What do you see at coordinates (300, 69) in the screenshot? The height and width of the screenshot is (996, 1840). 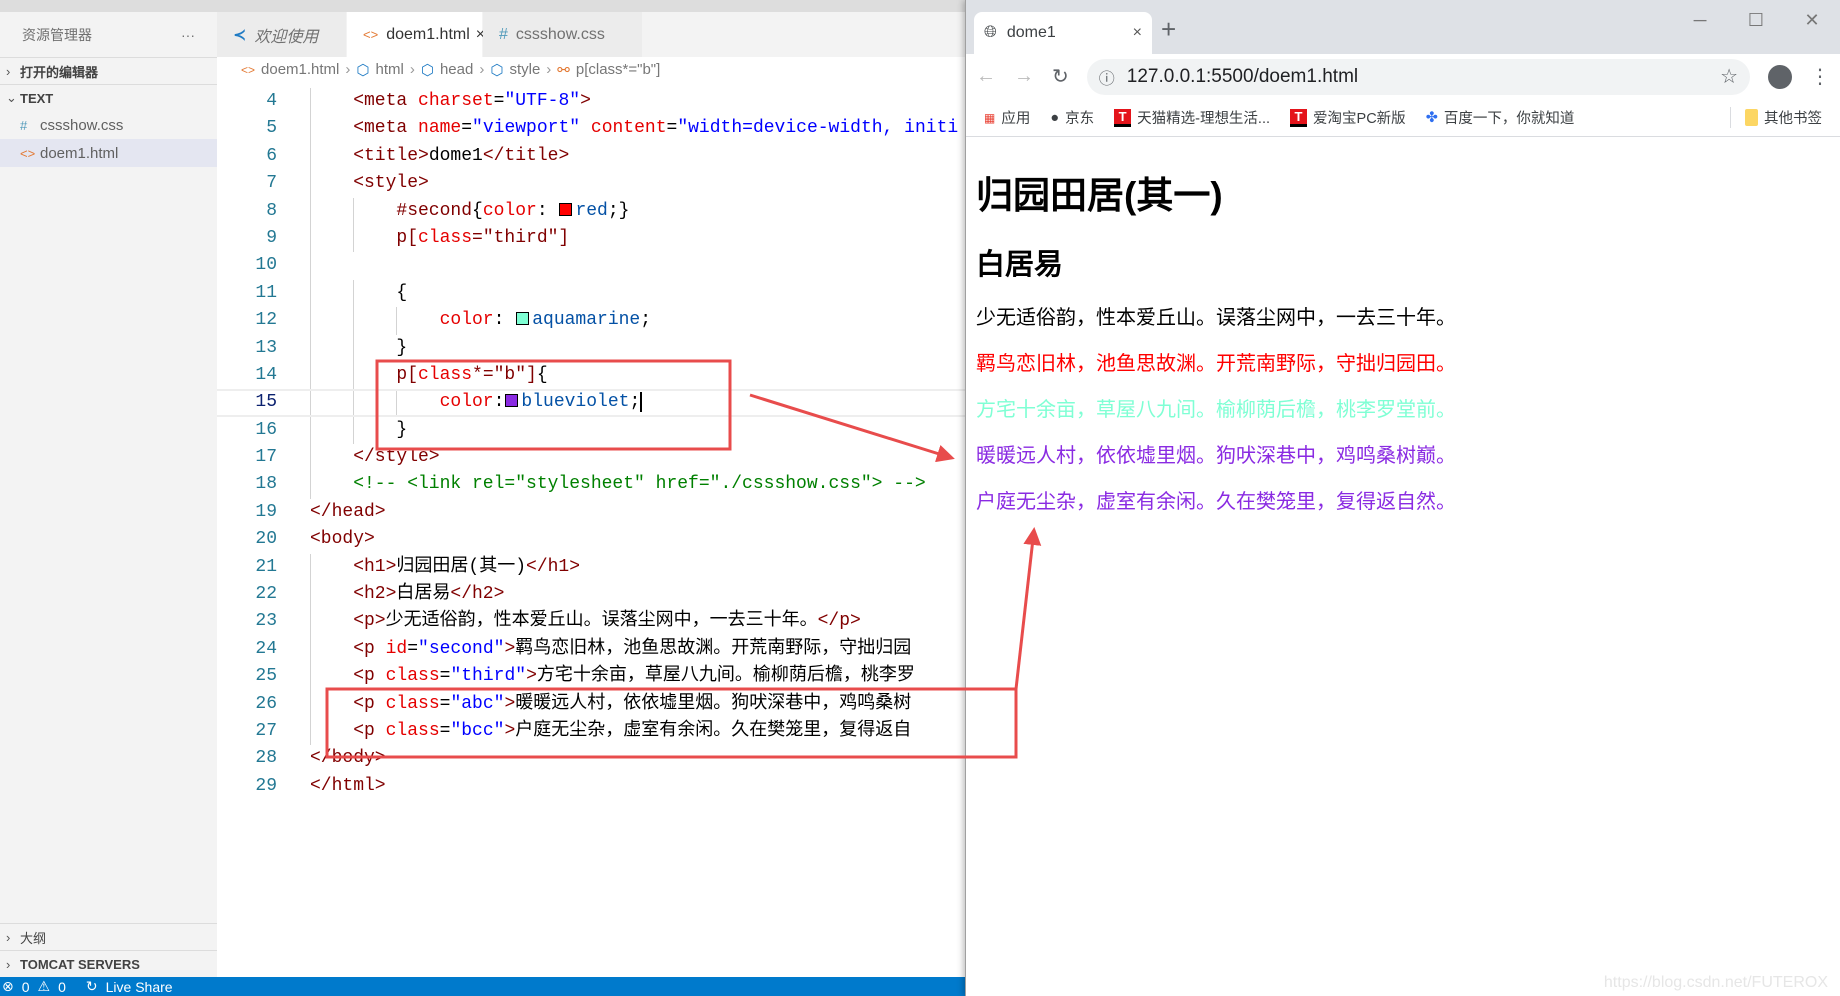 I see `breadcrumb-item: doem1.html` at bounding box center [300, 69].